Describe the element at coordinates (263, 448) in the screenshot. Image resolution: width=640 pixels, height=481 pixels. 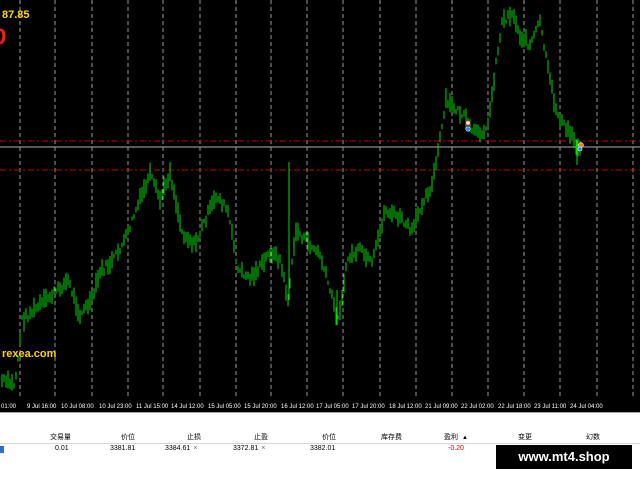
I see `remove-tp-icon: ×` at that location.